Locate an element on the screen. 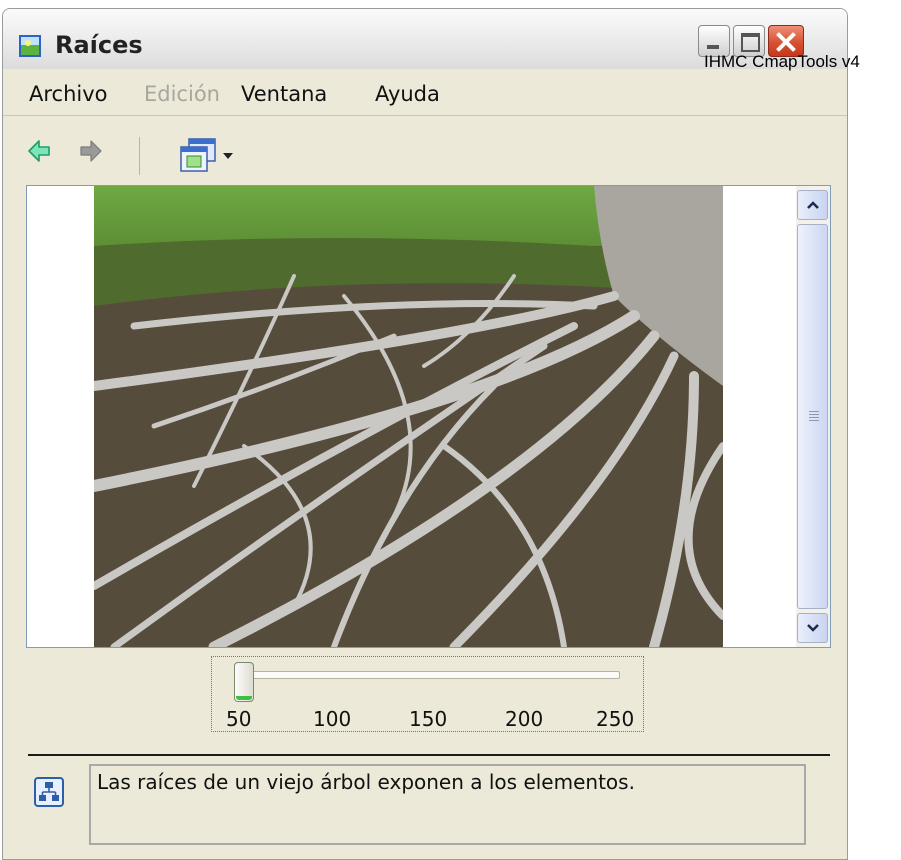  chevron-up-icon is located at coordinates (812, 205).